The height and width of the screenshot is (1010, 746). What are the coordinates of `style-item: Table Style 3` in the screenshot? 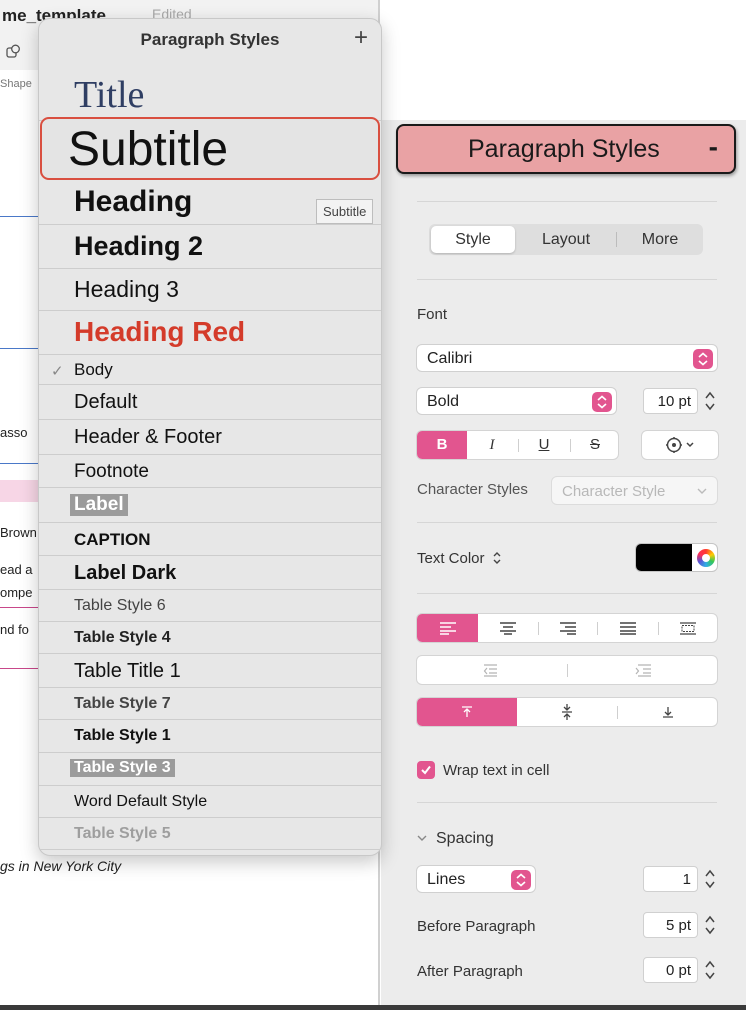 It's located at (210, 769).